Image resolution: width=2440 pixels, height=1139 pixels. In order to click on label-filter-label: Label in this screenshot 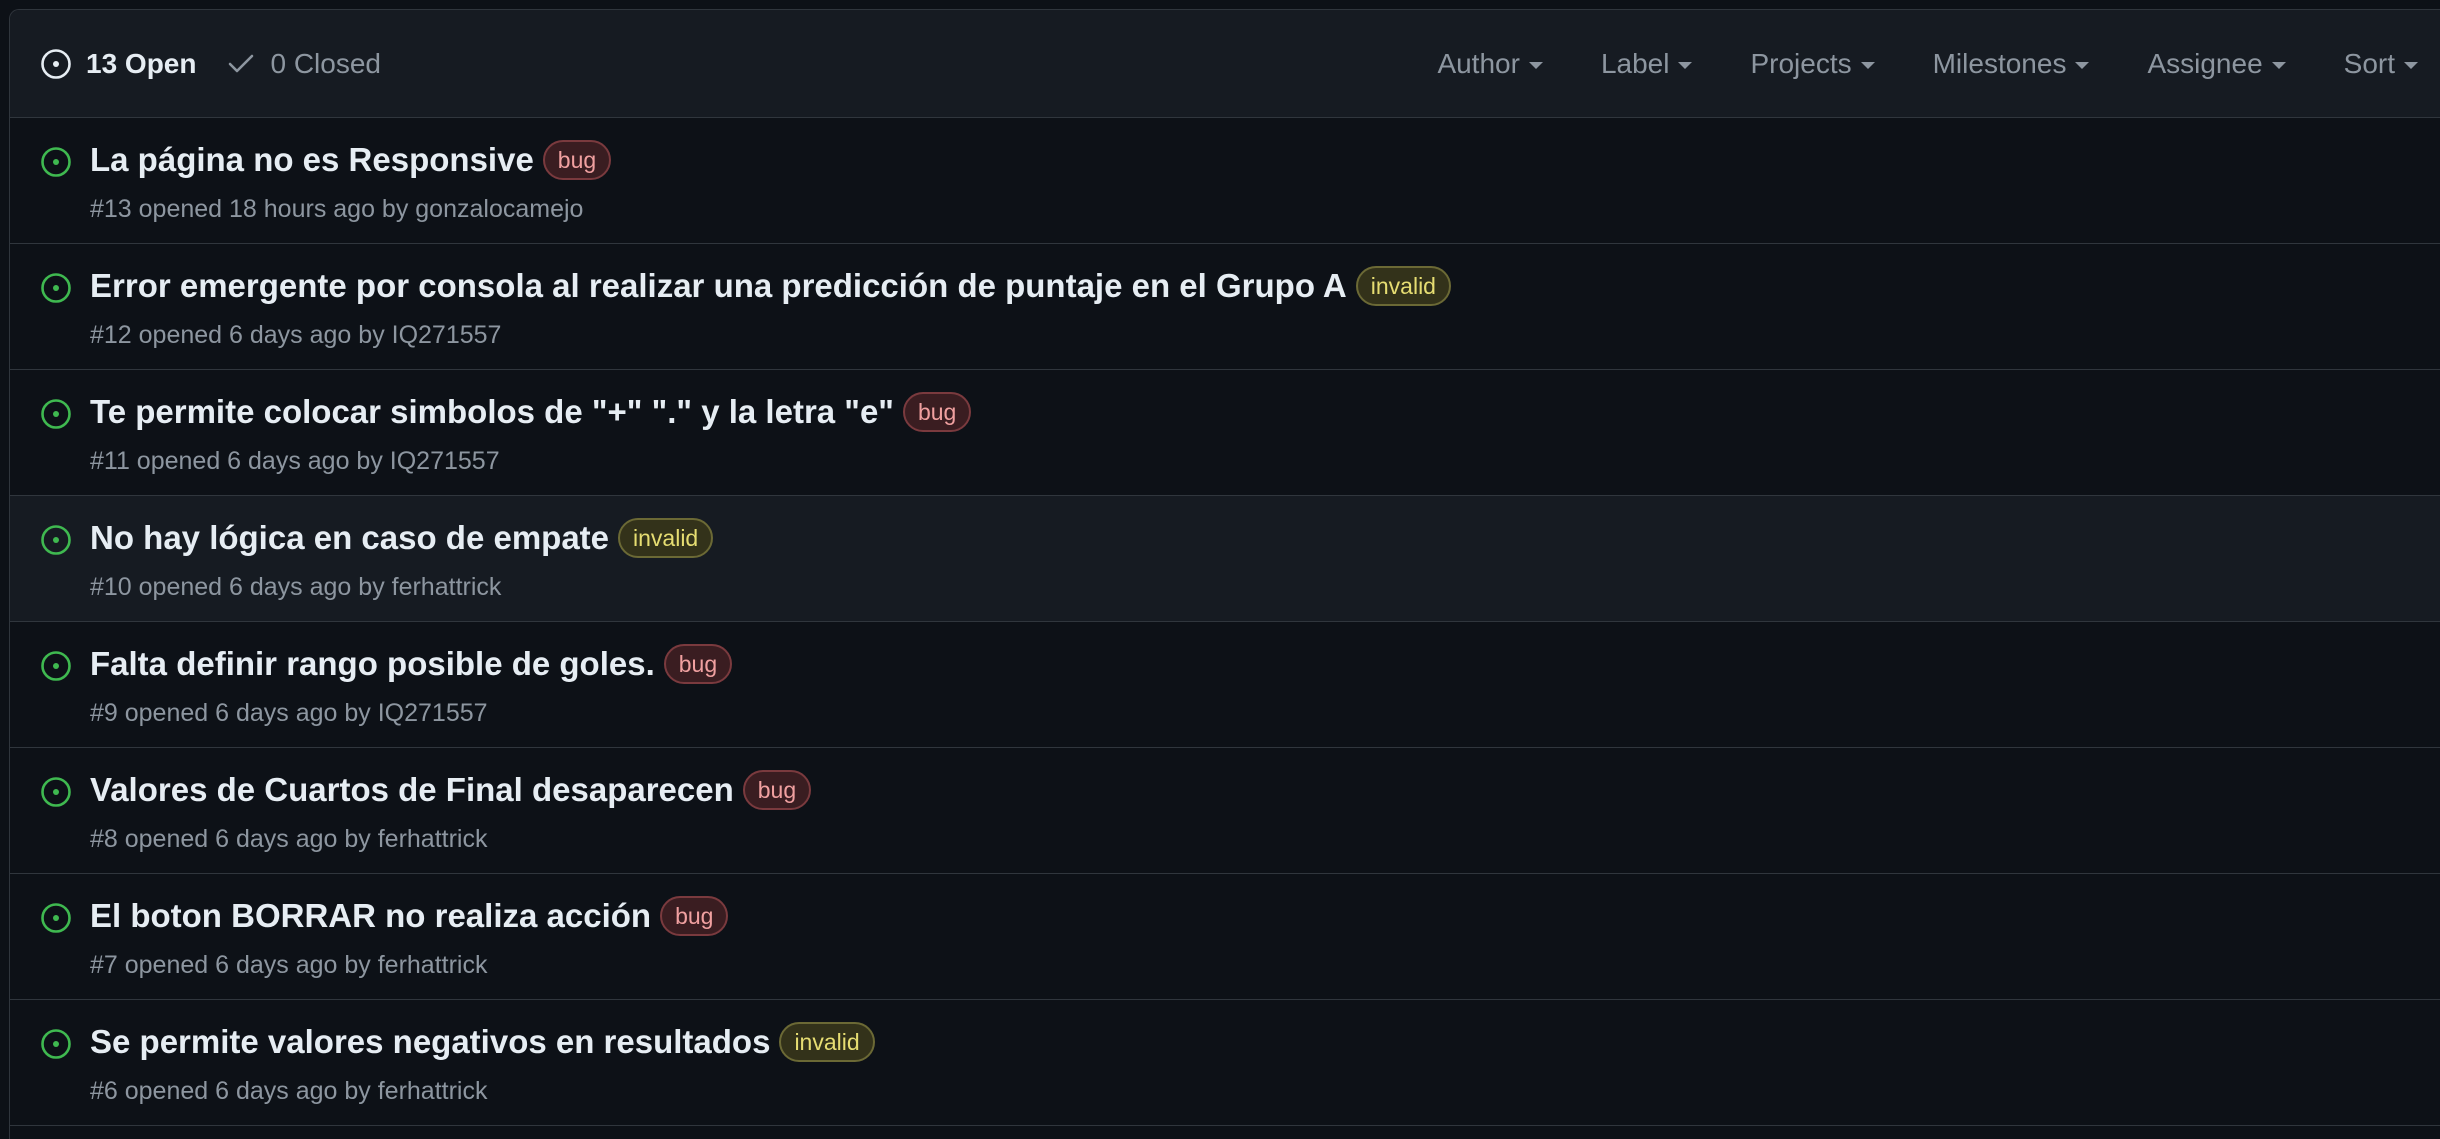, I will do `click(1635, 63)`.